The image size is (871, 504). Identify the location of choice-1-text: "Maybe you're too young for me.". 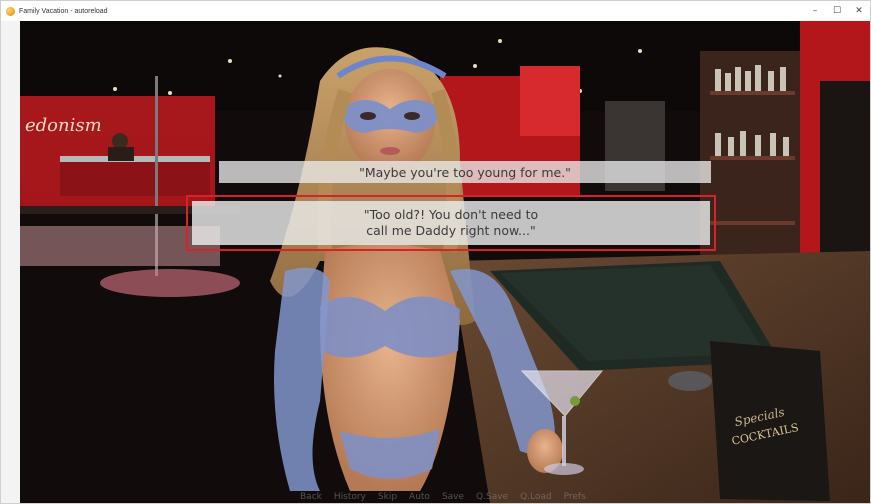
(465, 172).